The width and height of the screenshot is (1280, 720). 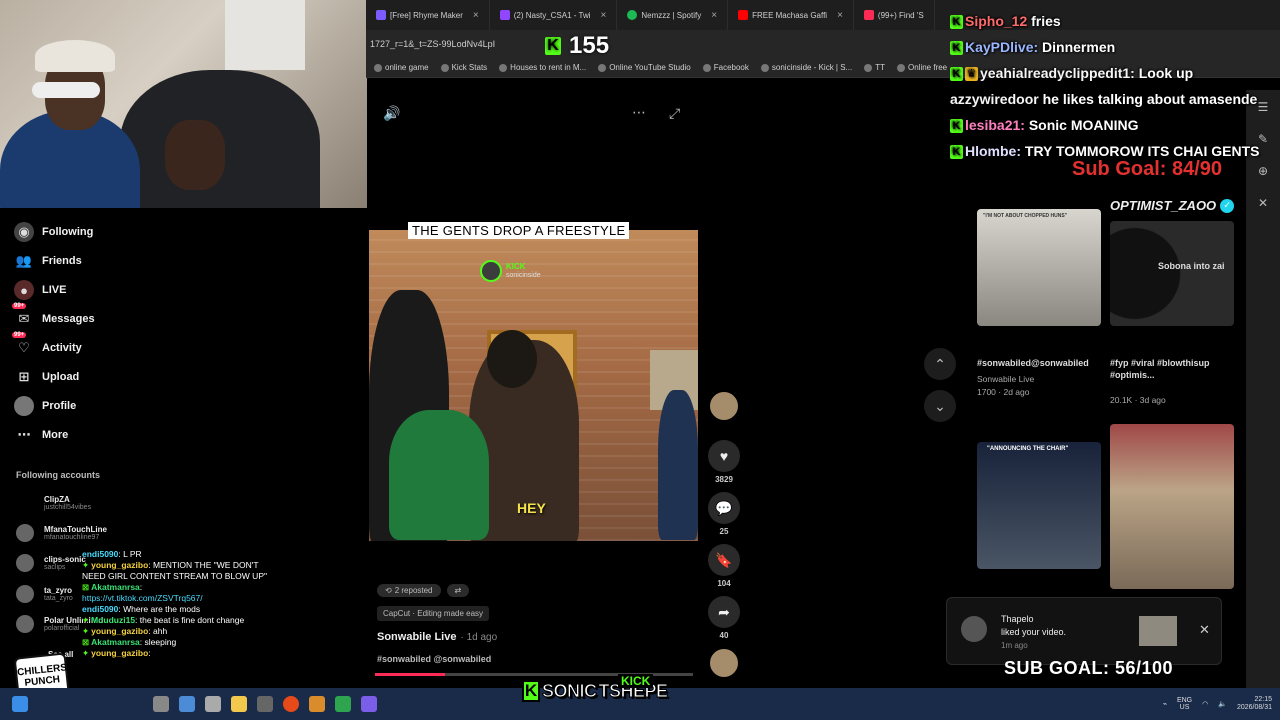 I want to click on tools-icon: ✕, so click(x=1263, y=203).